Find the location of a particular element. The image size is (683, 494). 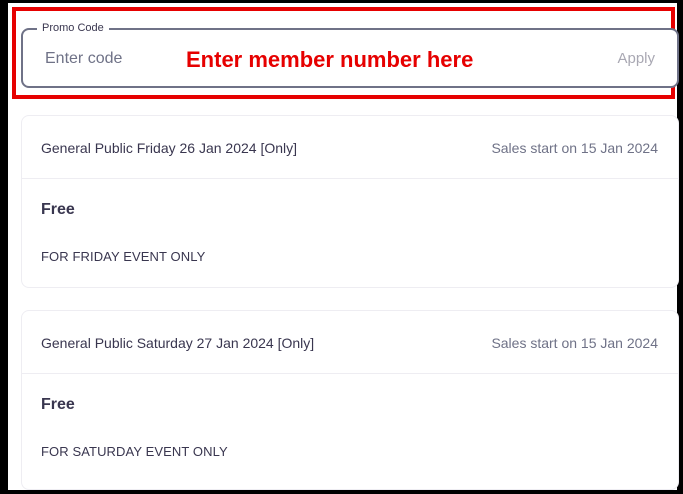

promo-code-legend: Promo Code is located at coordinates (73, 28).